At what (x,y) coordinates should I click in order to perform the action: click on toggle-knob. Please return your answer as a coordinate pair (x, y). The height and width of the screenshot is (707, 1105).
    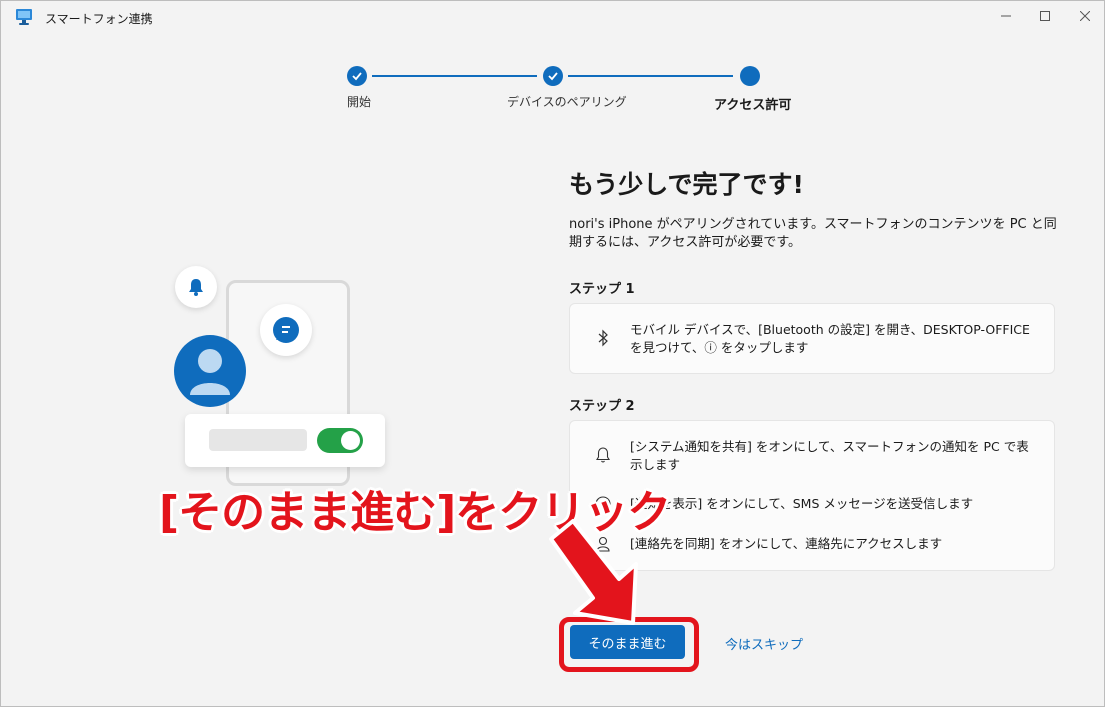
    Looking at the image, I should click on (350, 440).